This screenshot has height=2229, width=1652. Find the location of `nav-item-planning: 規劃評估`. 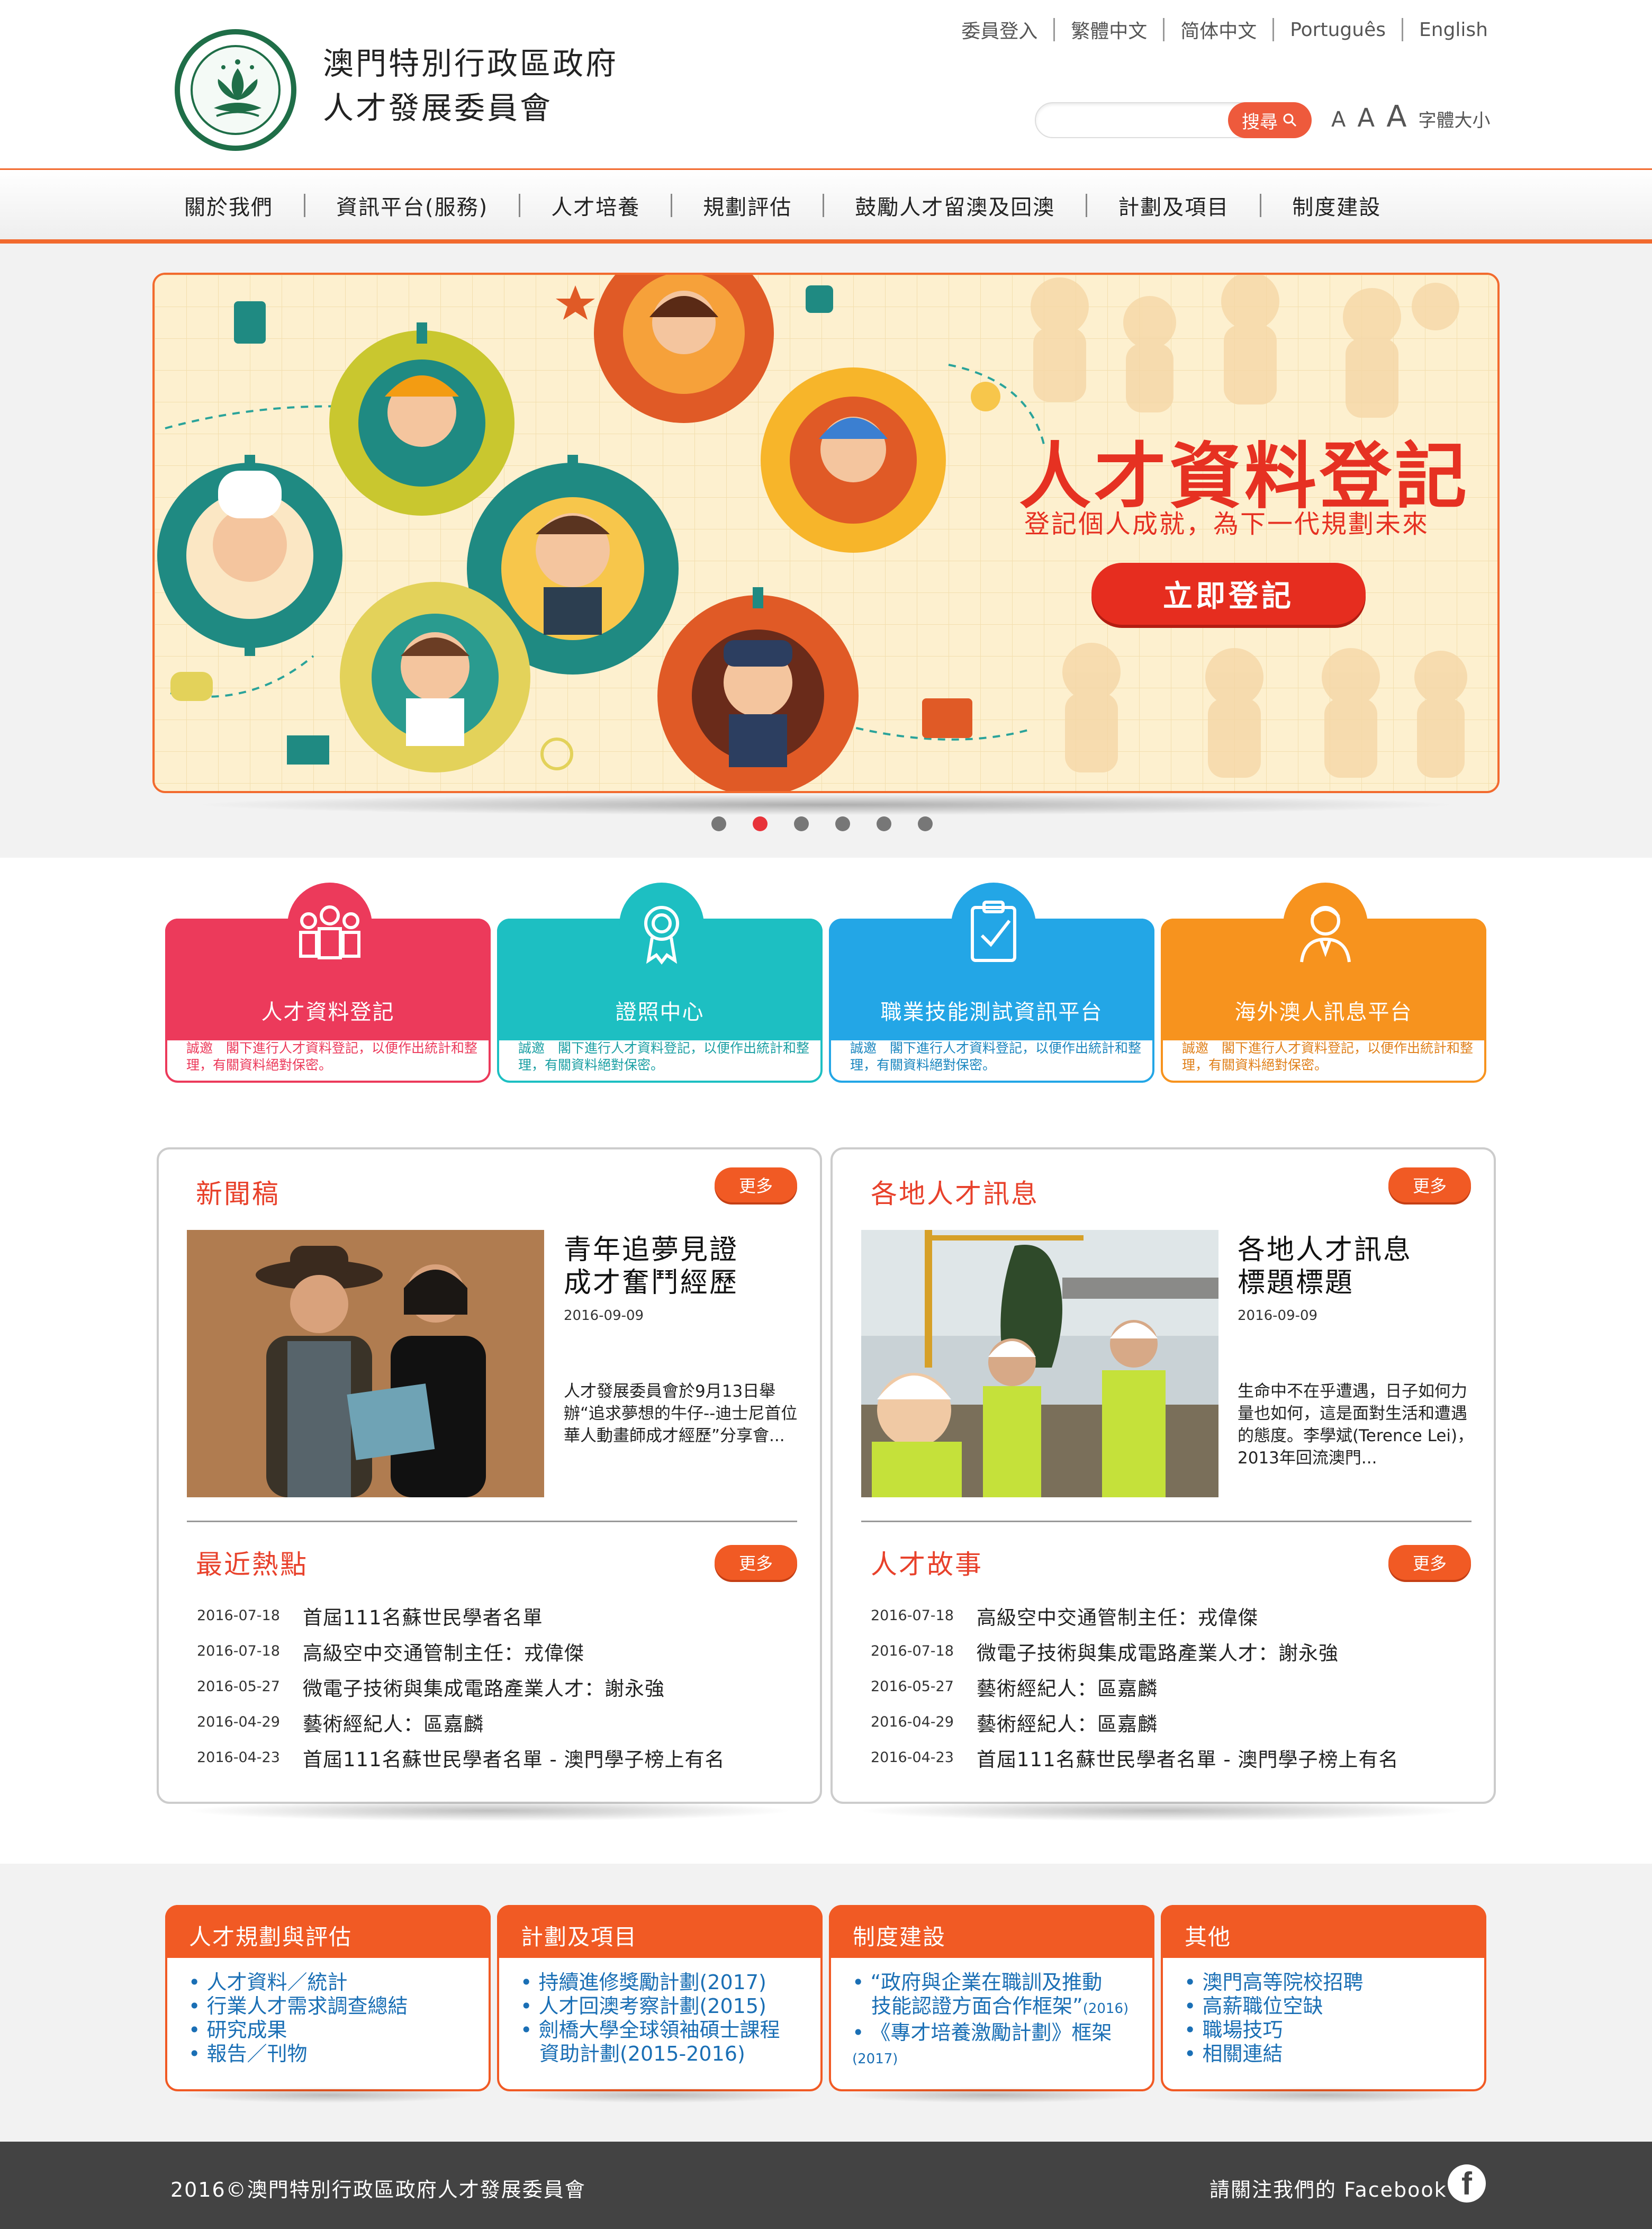

nav-item-planning: 規劃評估 is located at coordinates (747, 205).